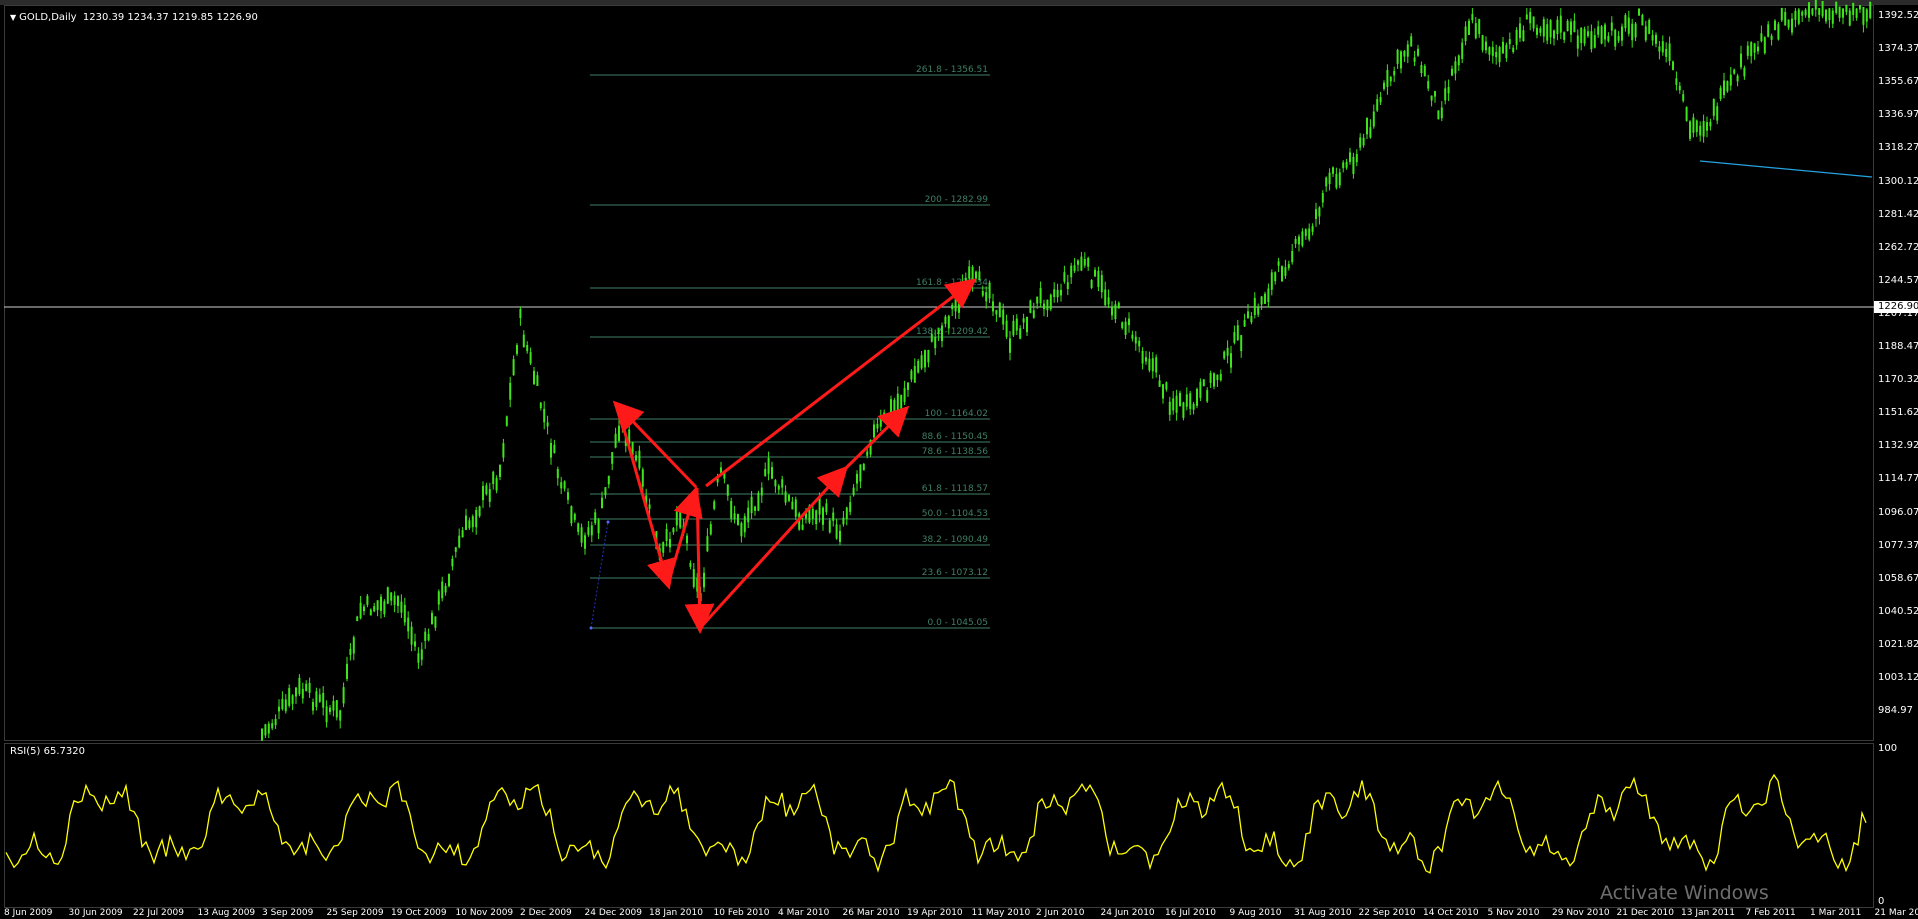 The height and width of the screenshot is (919, 1918). I want to click on fib-level-label: 38.2 - 1090.49, so click(955, 540).